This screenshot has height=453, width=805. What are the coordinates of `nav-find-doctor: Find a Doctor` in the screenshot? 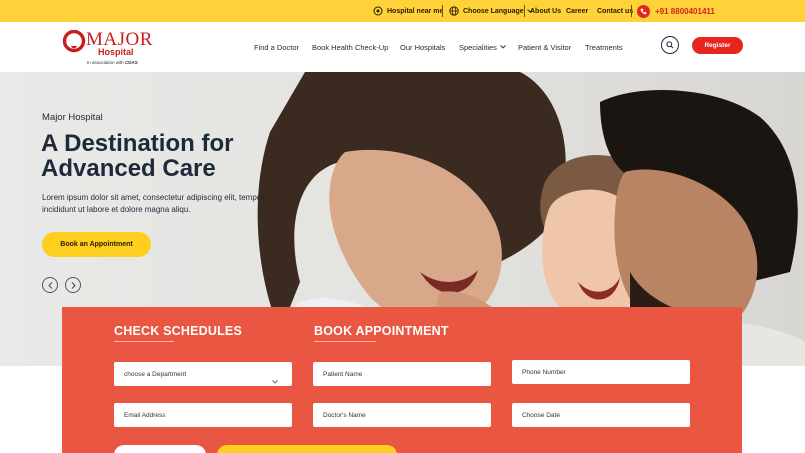 It's located at (276, 47).